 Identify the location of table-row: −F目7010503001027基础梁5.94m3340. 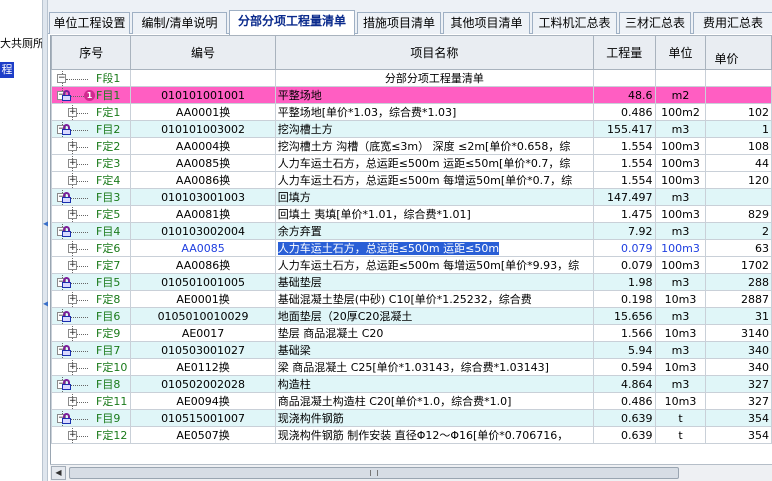
(411, 350).